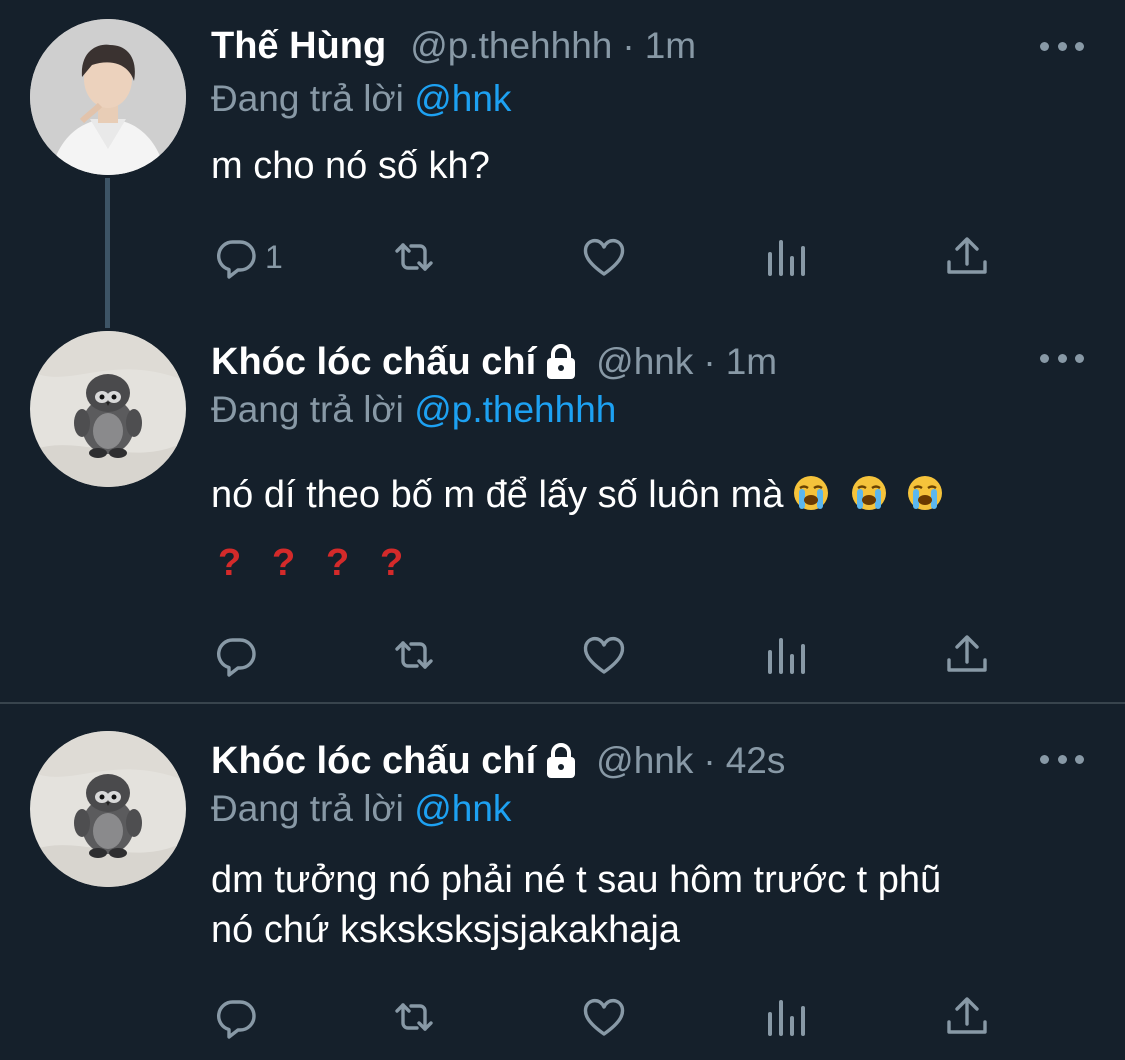 The height and width of the screenshot is (1060, 1125). Describe the element at coordinates (756, 761) in the screenshot. I see `timestamp: 42s` at that location.